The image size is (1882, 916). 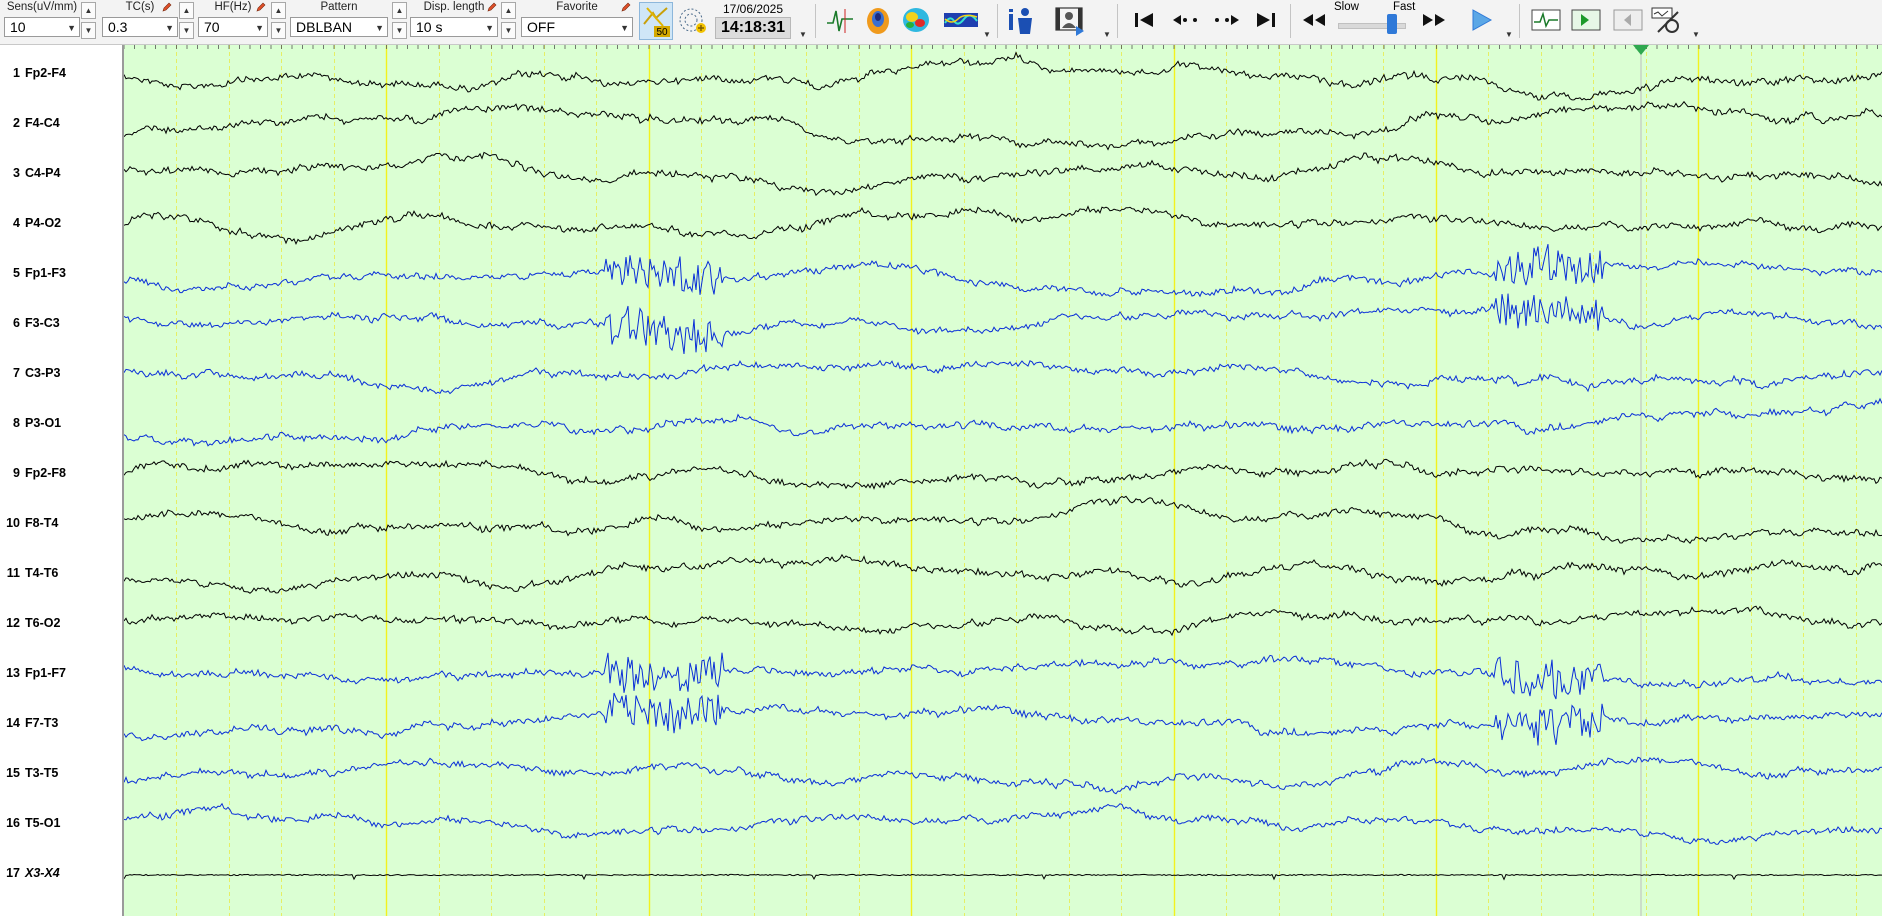 I want to click on notch-filter-button: 50, so click(x=656, y=21).